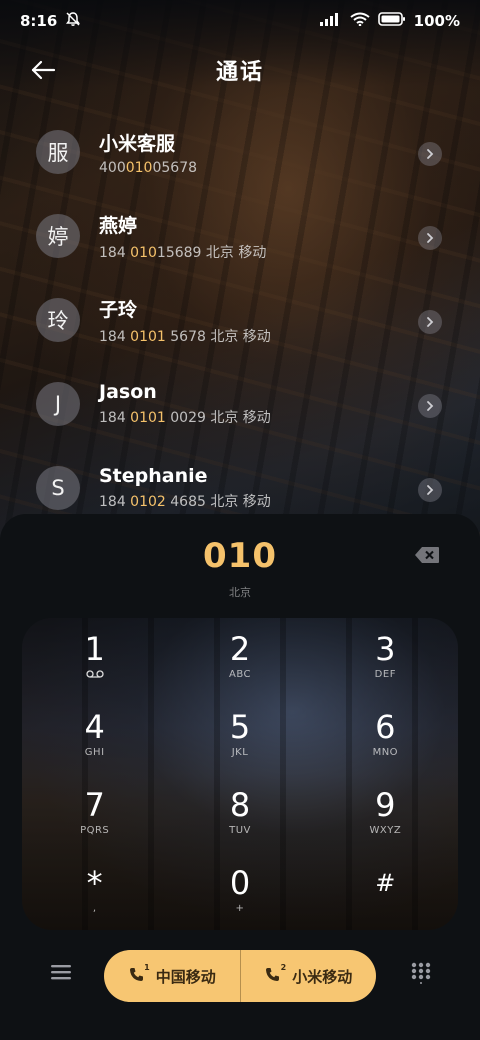  I want to click on call-button-group: 1 中国移动 2 小米移动, so click(240, 976).